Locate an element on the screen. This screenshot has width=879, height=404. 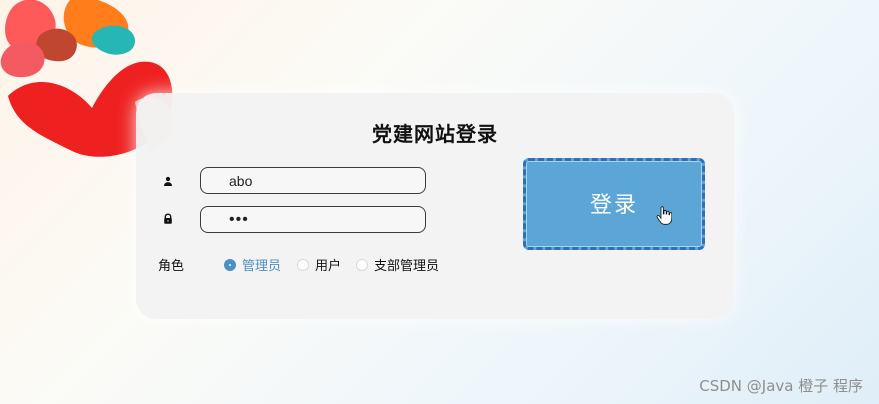
role-radio-branch-admin: 支部管理员 is located at coordinates (397, 264).